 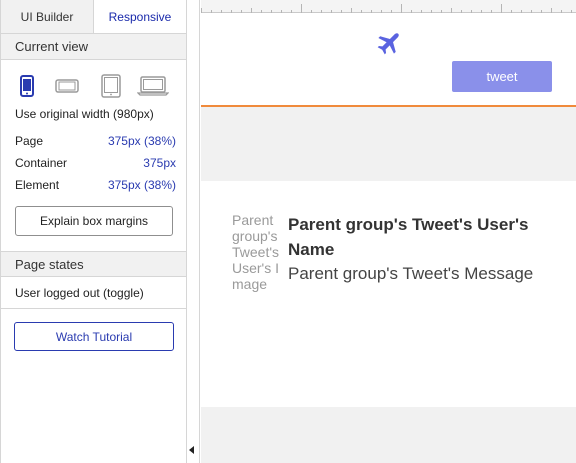 What do you see at coordinates (193, 231) in the screenshot?
I see `panel-divider` at bounding box center [193, 231].